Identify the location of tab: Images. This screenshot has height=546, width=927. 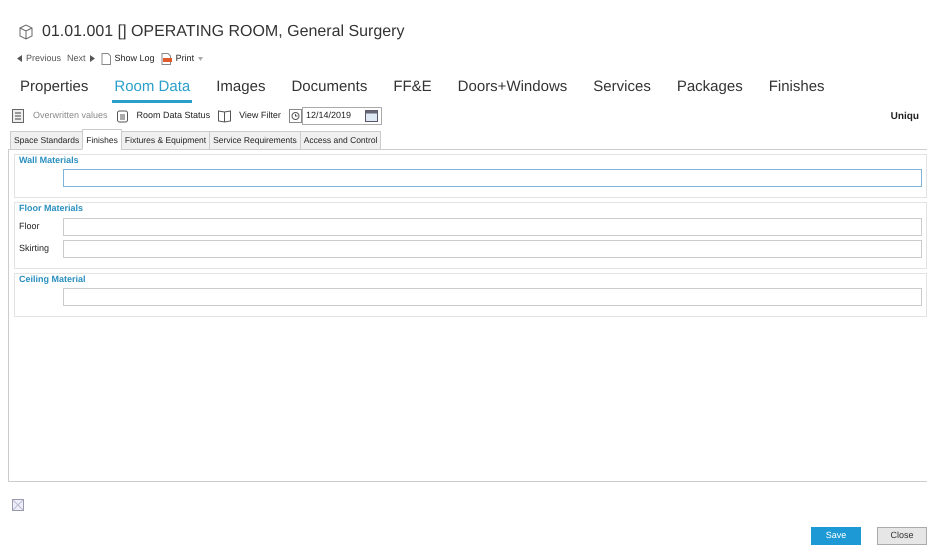
(241, 89).